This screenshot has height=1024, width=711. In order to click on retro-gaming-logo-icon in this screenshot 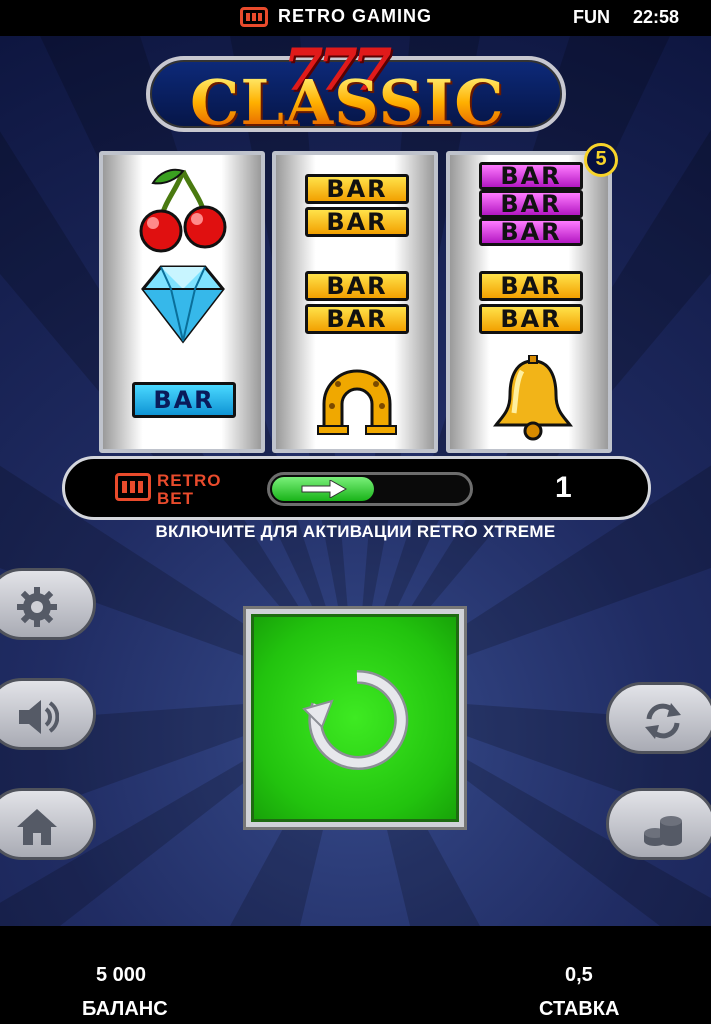, I will do `click(254, 16)`.